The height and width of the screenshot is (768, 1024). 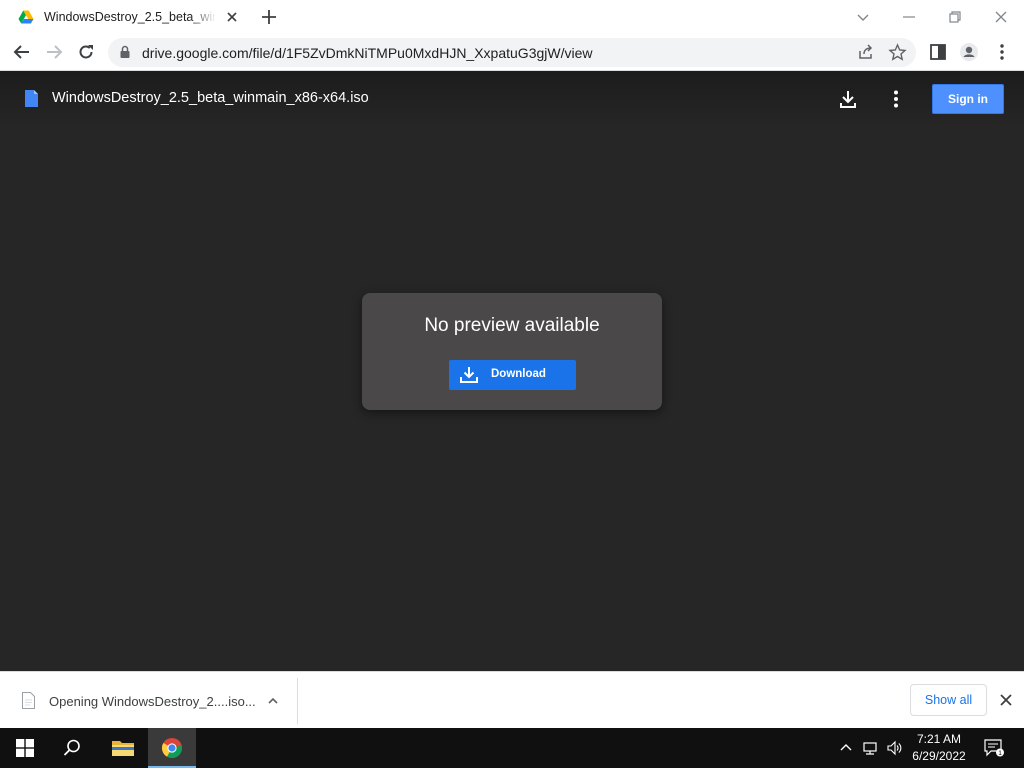 I want to click on sign-in-button: Sign in, so click(x=968, y=99).